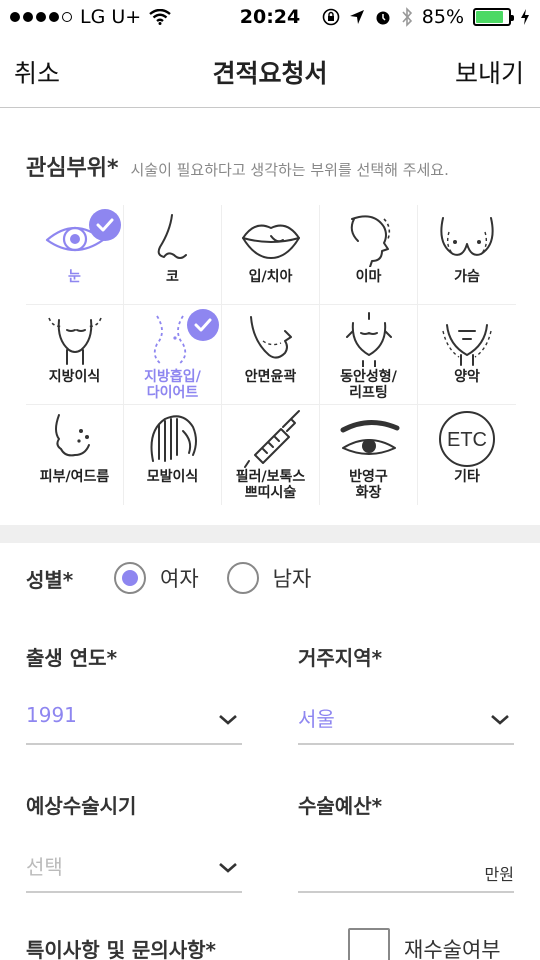  What do you see at coordinates (134, 720) in the screenshot?
I see `birth-year-select: 1991` at bounding box center [134, 720].